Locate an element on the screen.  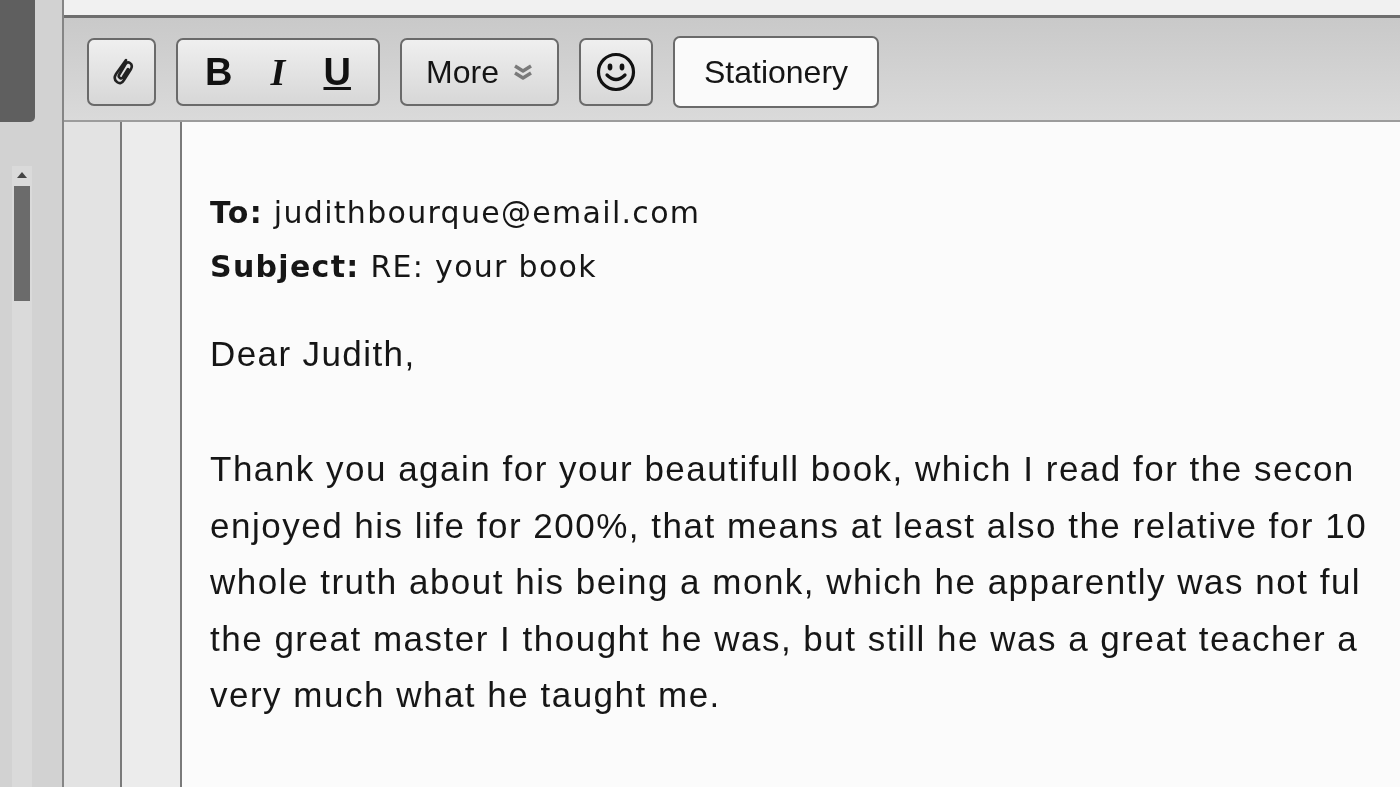
underline-button: U is located at coordinates (337, 72).